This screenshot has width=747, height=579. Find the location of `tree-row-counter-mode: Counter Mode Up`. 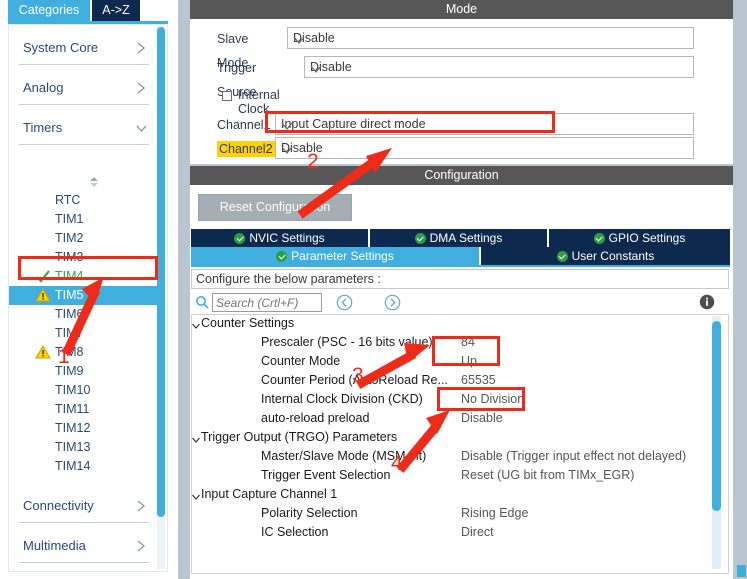

tree-row-counter-mode: Counter Mode Up is located at coordinates (451, 363).